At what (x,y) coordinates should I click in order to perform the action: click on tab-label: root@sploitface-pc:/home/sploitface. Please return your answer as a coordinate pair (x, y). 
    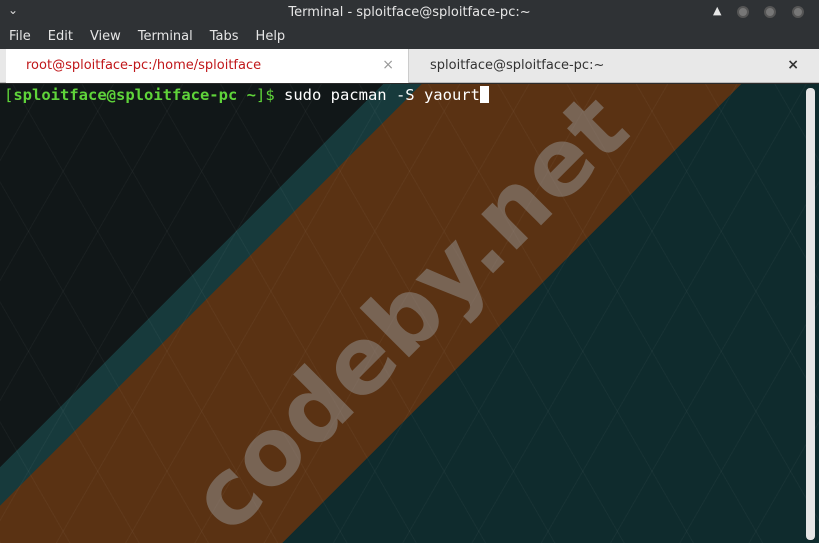
    Looking at the image, I should click on (144, 65).